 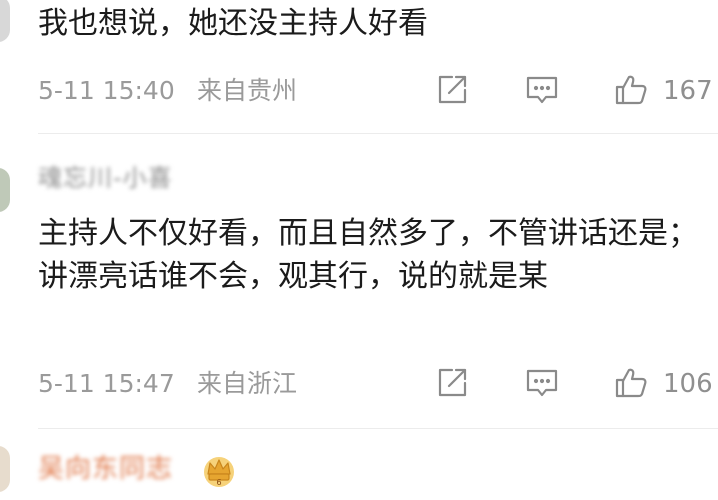 I want to click on comment-meta: 5-11 15:47 来自浙江 106, so click(x=378, y=383).